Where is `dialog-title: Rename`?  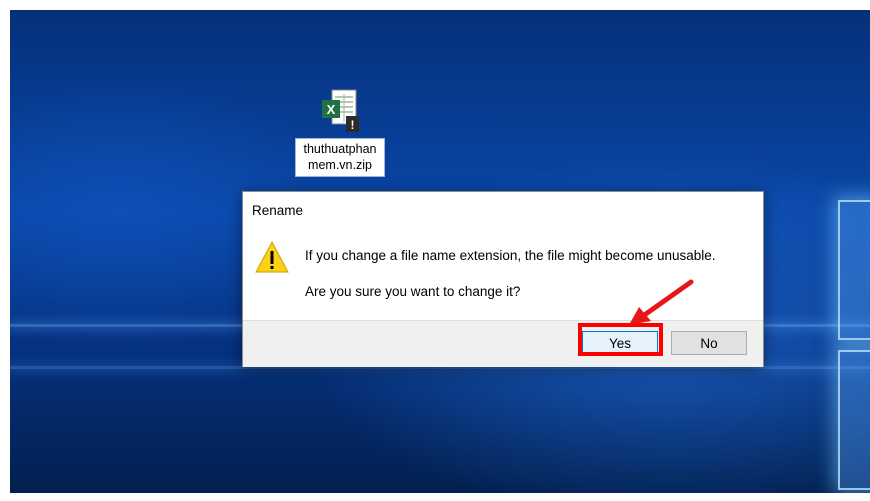 dialog-title: Rename is located at coordinates (278, 210).